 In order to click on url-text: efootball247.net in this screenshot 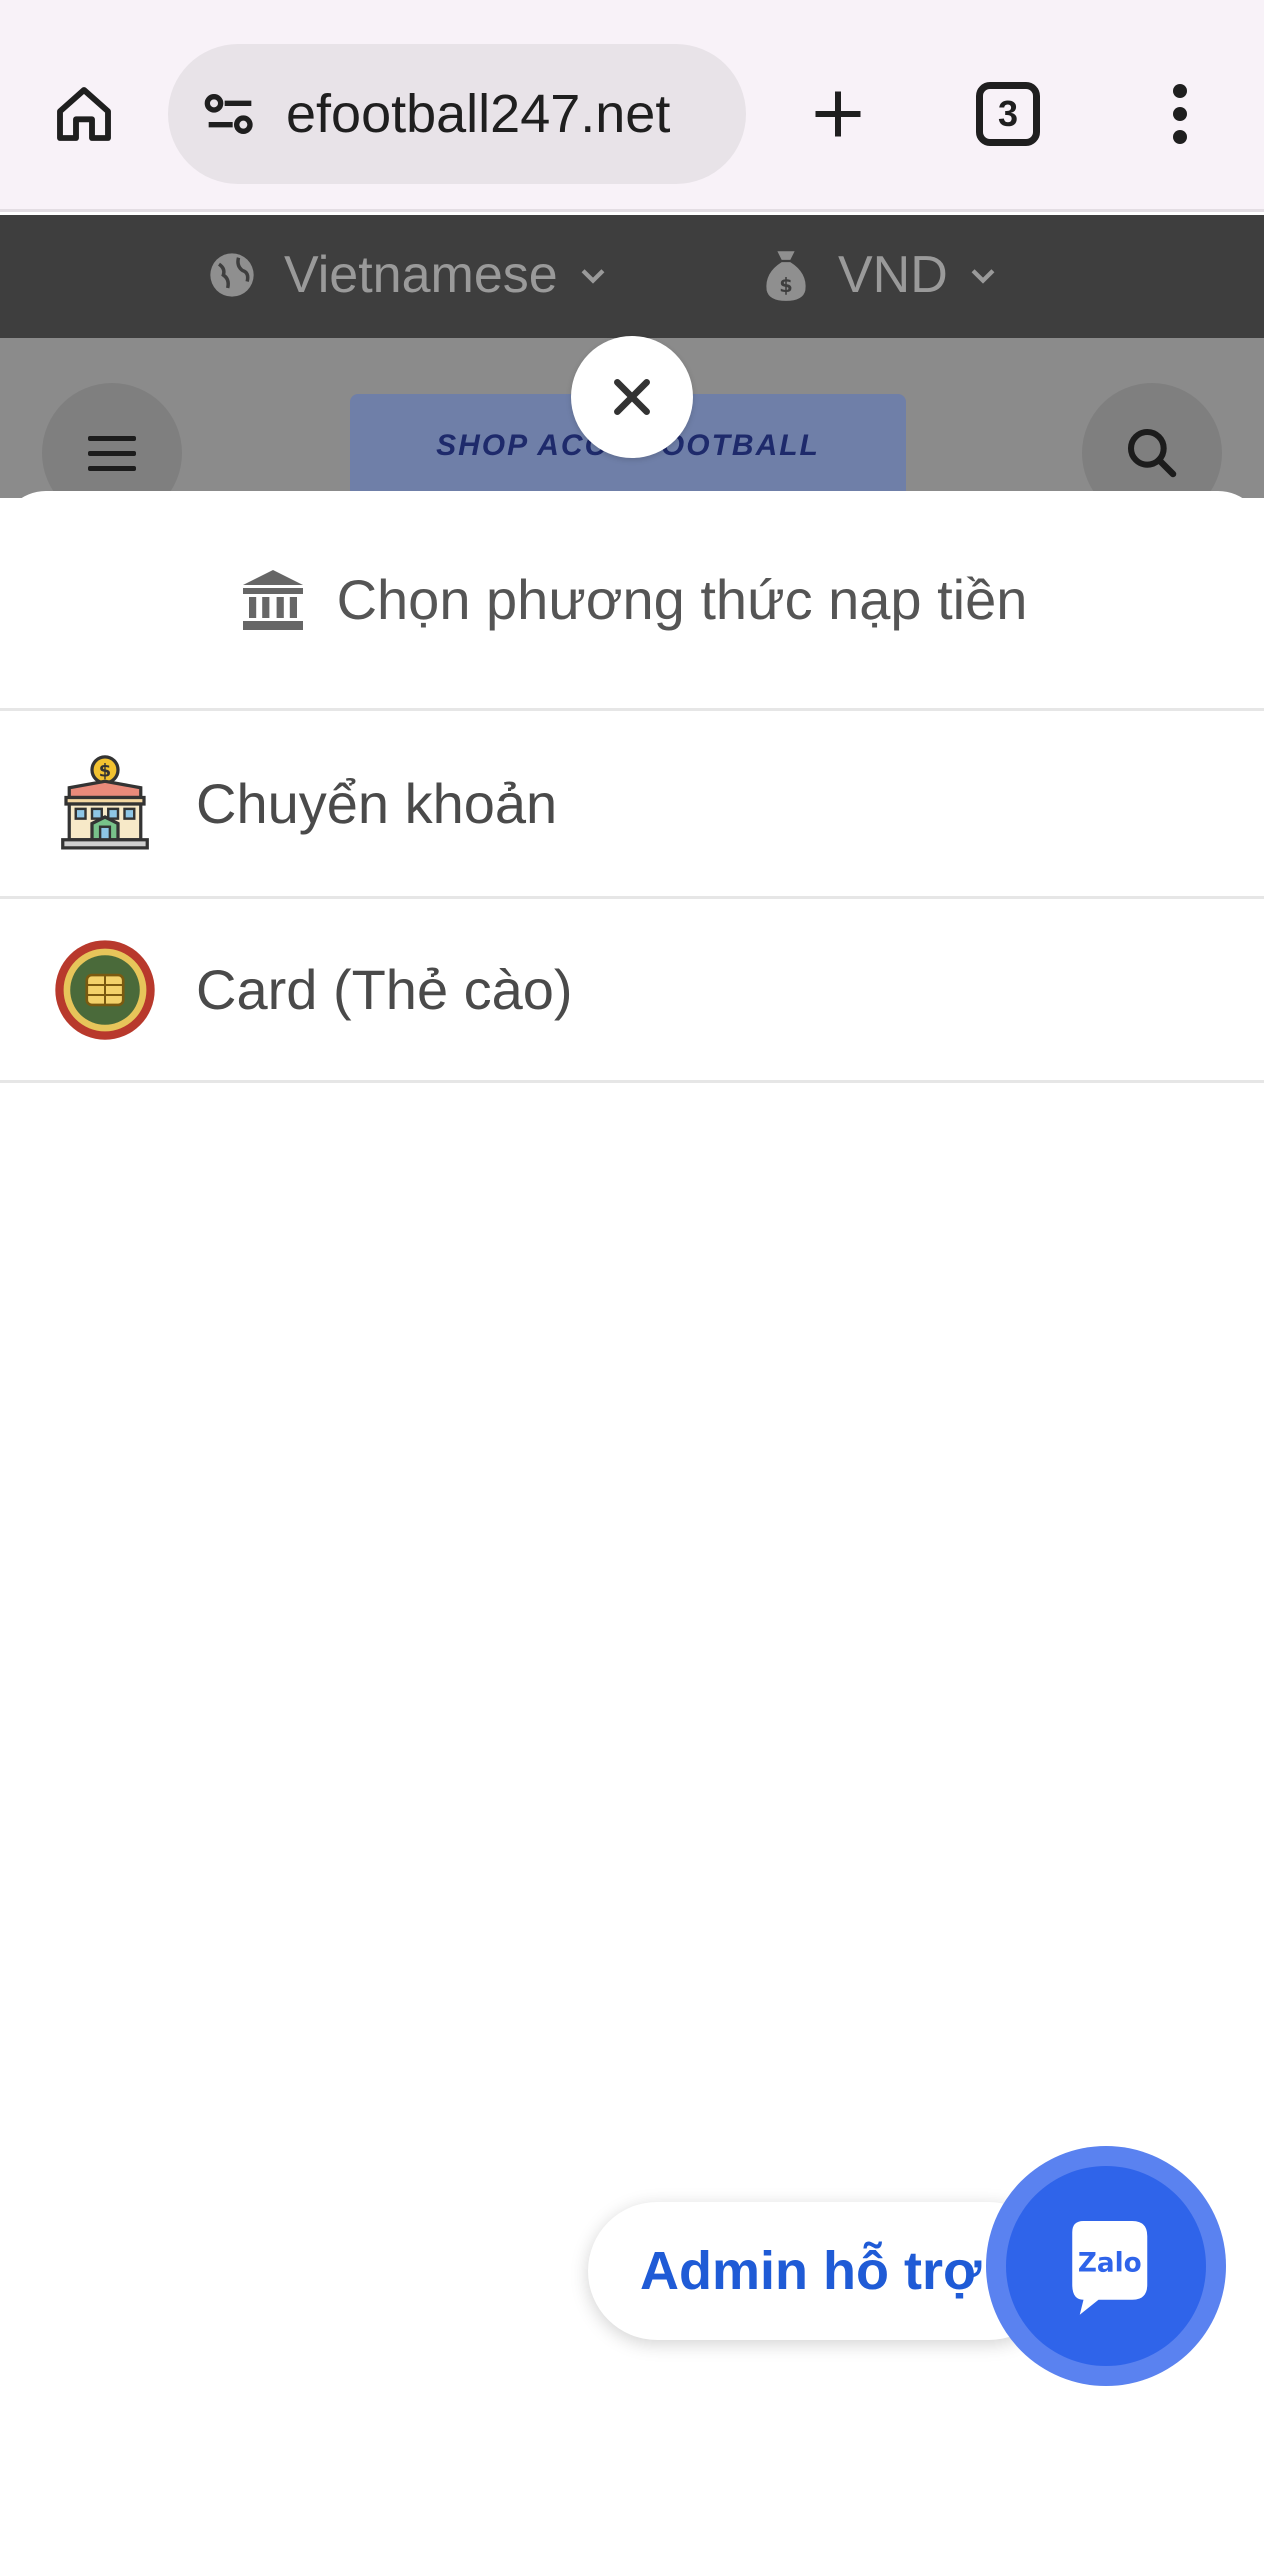, I will do `click(478, 114)`.